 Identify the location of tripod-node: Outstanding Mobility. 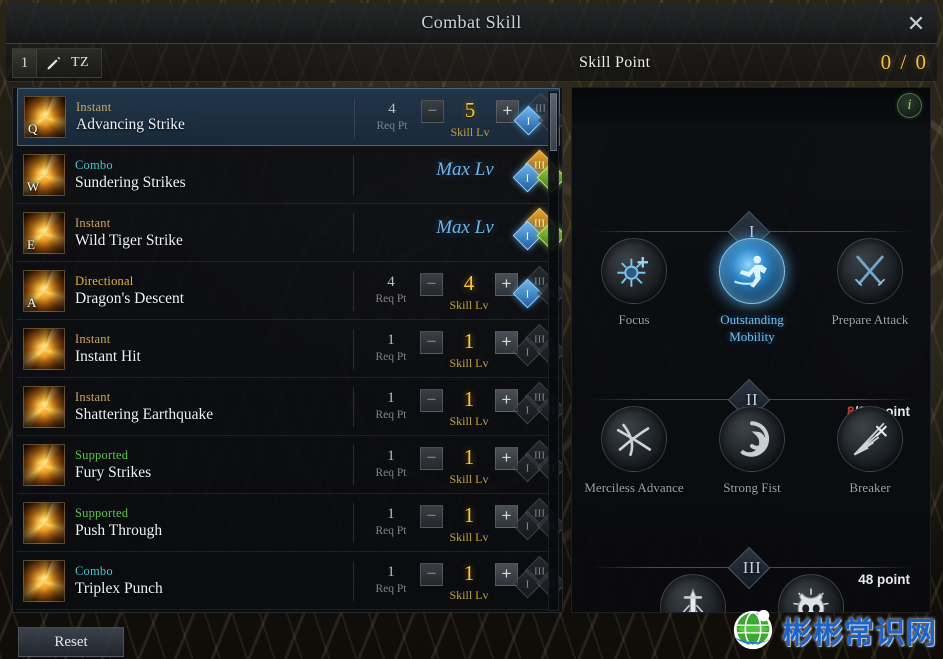
(752, 291).